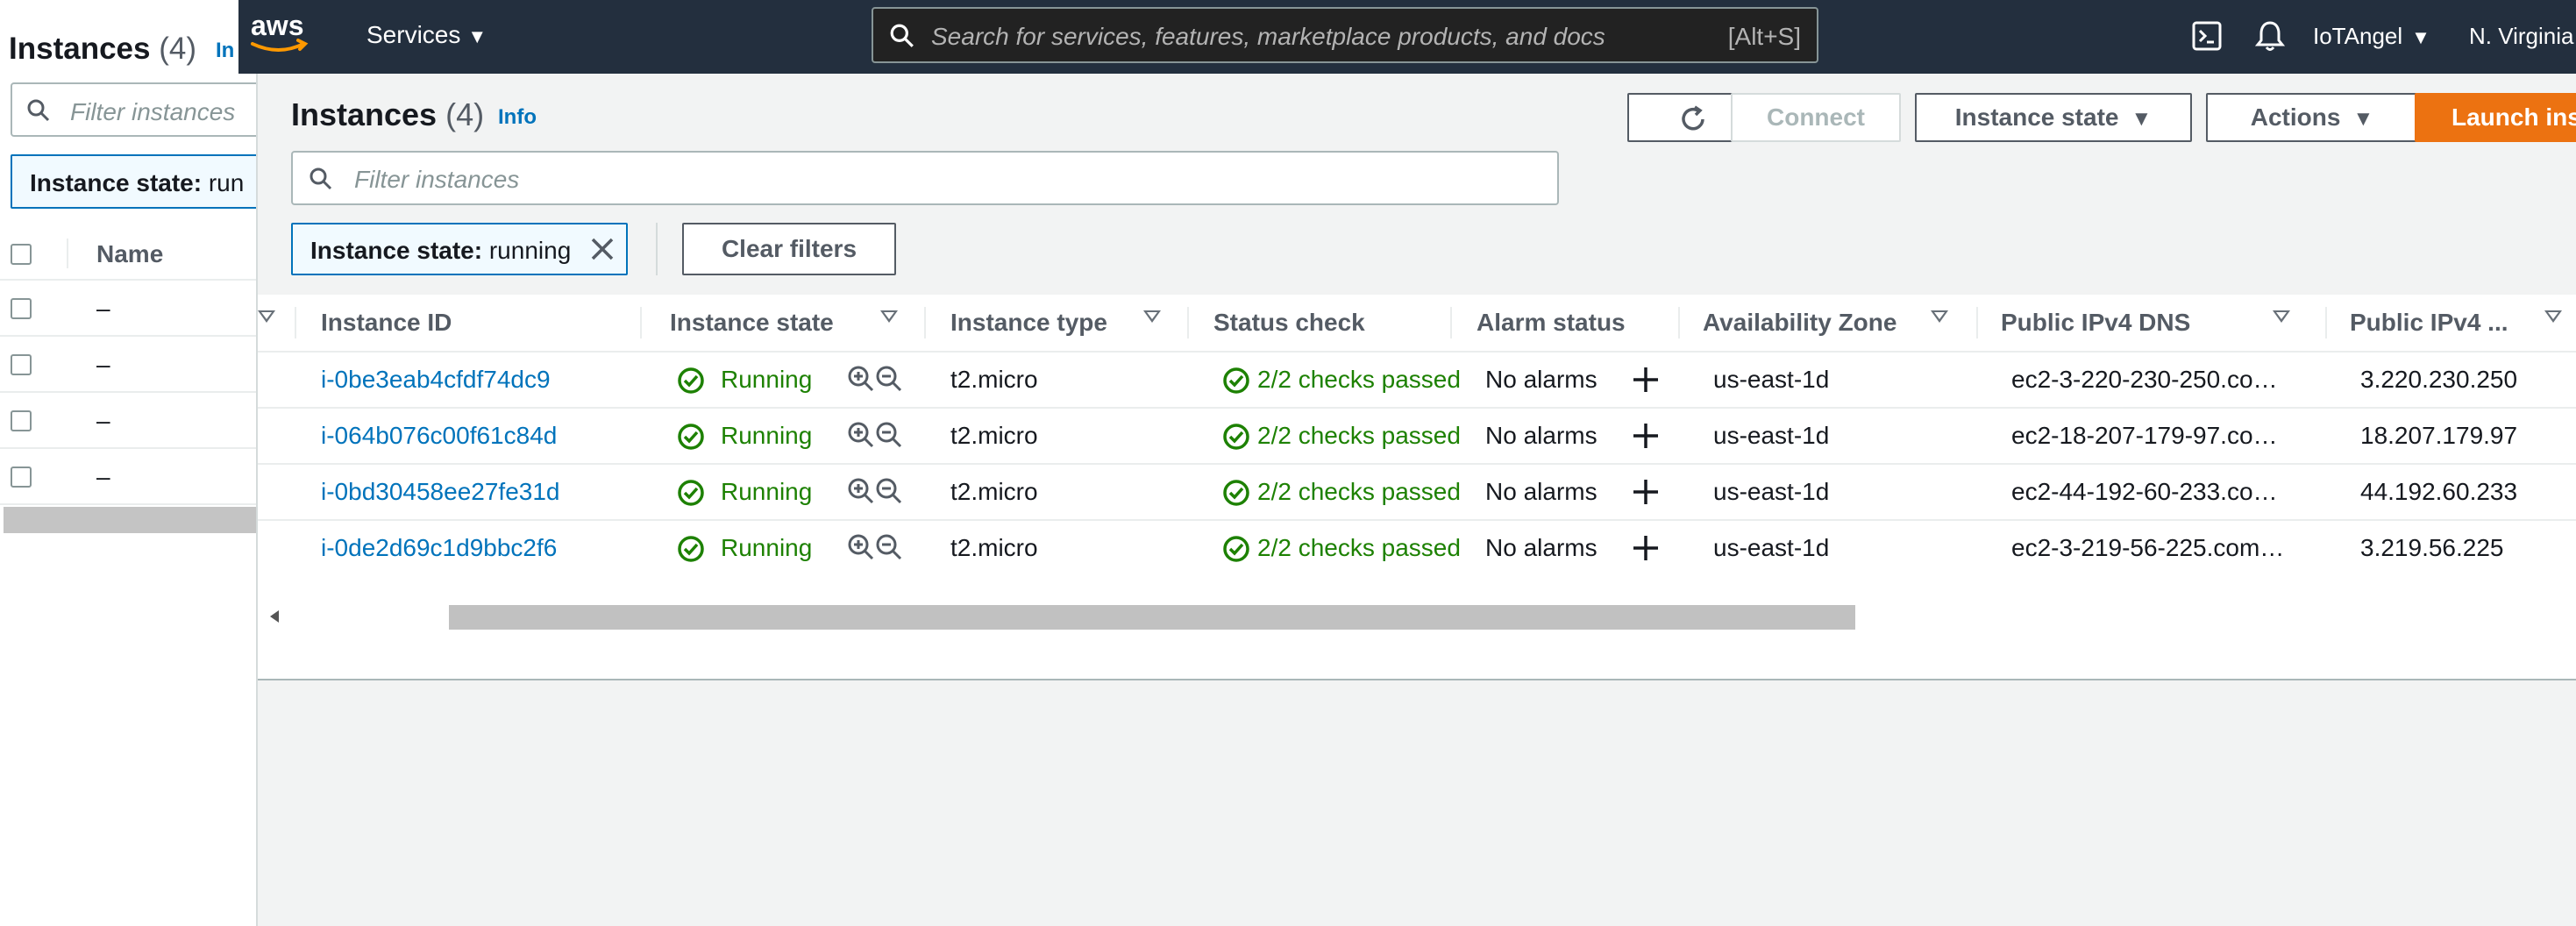  I want to click on public-ip-value: 3.219.56.225, so click(2432, 548).